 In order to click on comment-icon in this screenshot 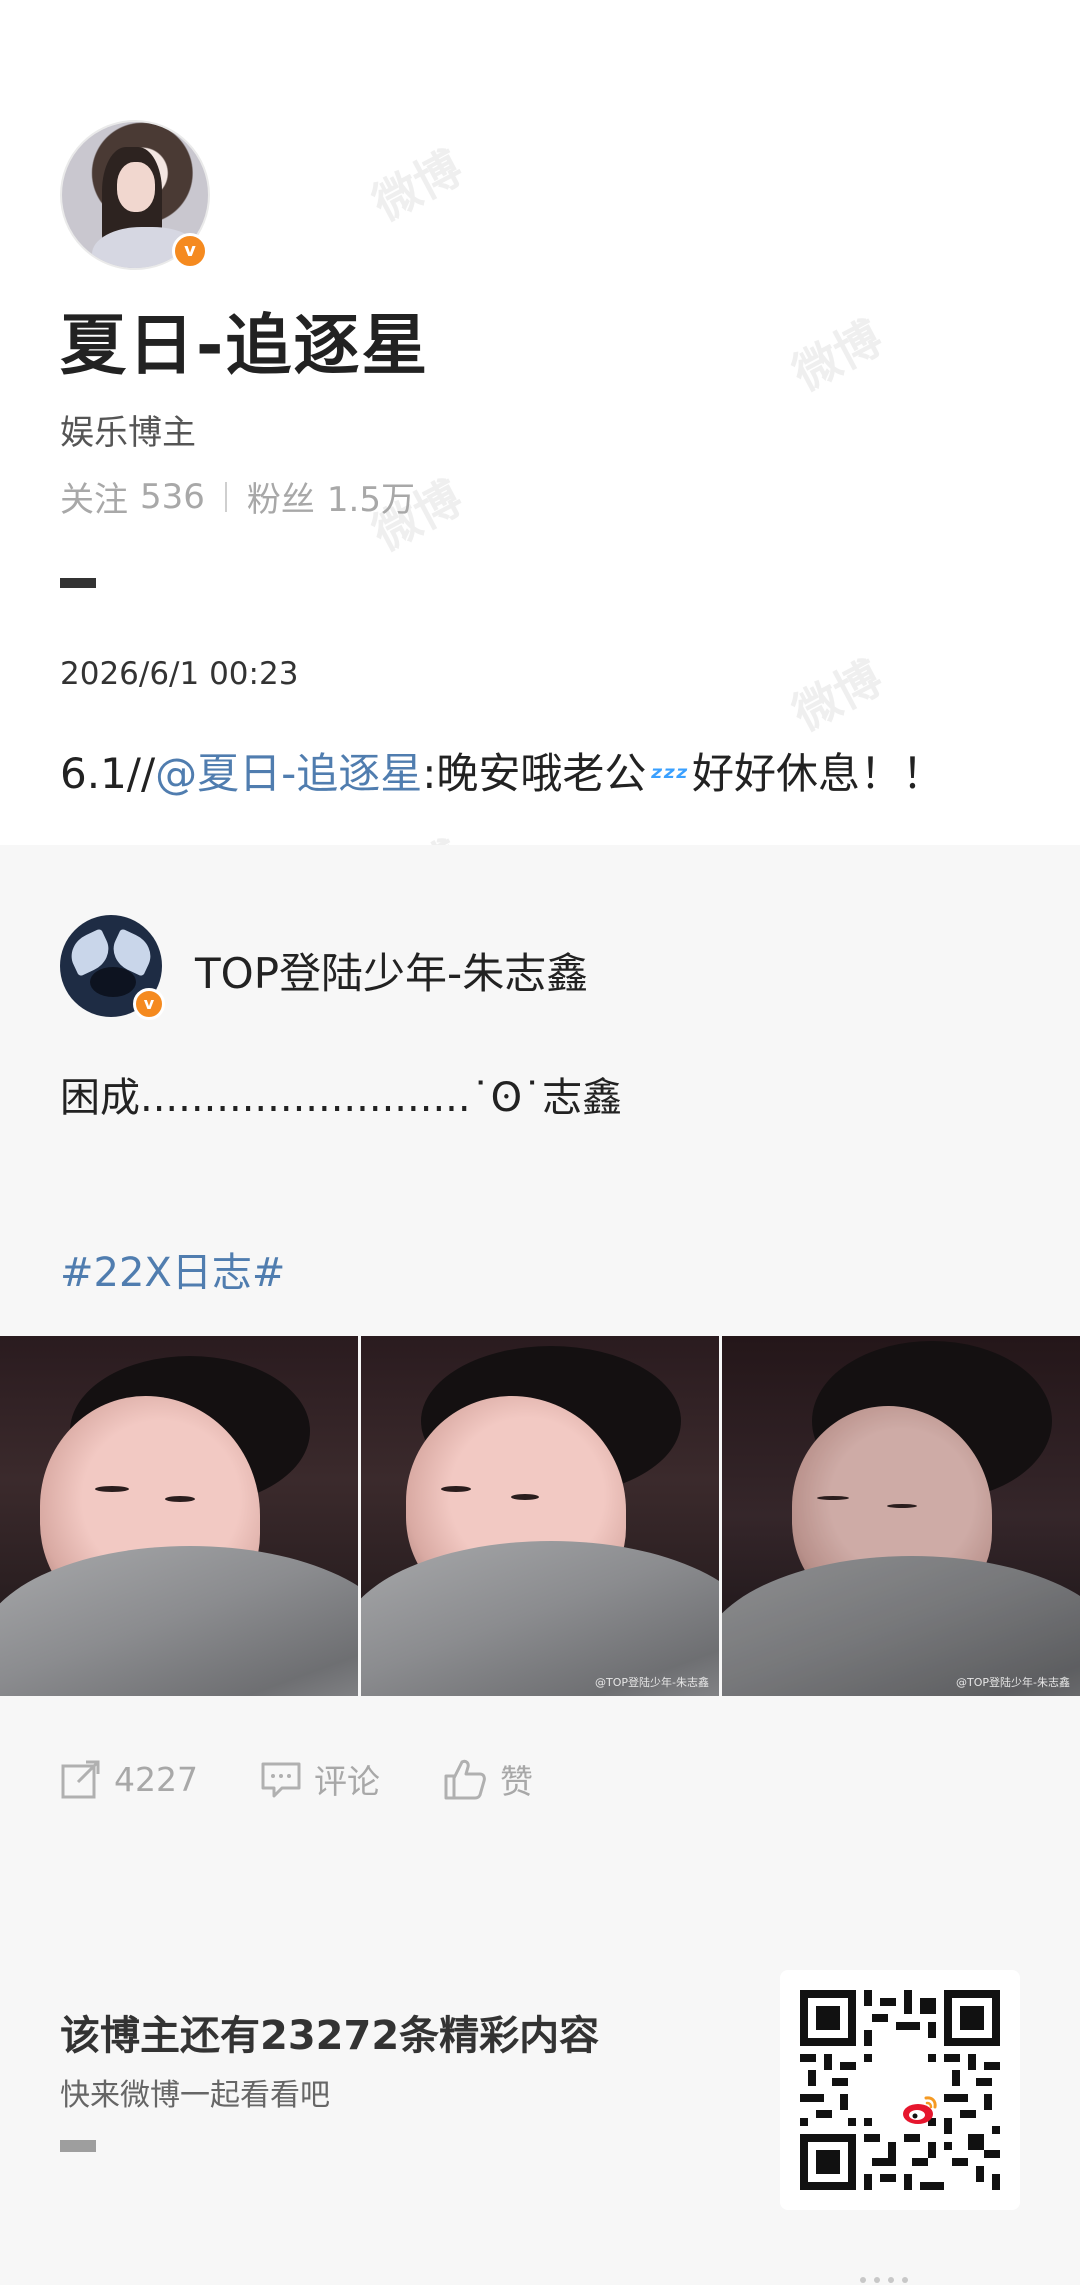, I will do `click(281, 1780)`.